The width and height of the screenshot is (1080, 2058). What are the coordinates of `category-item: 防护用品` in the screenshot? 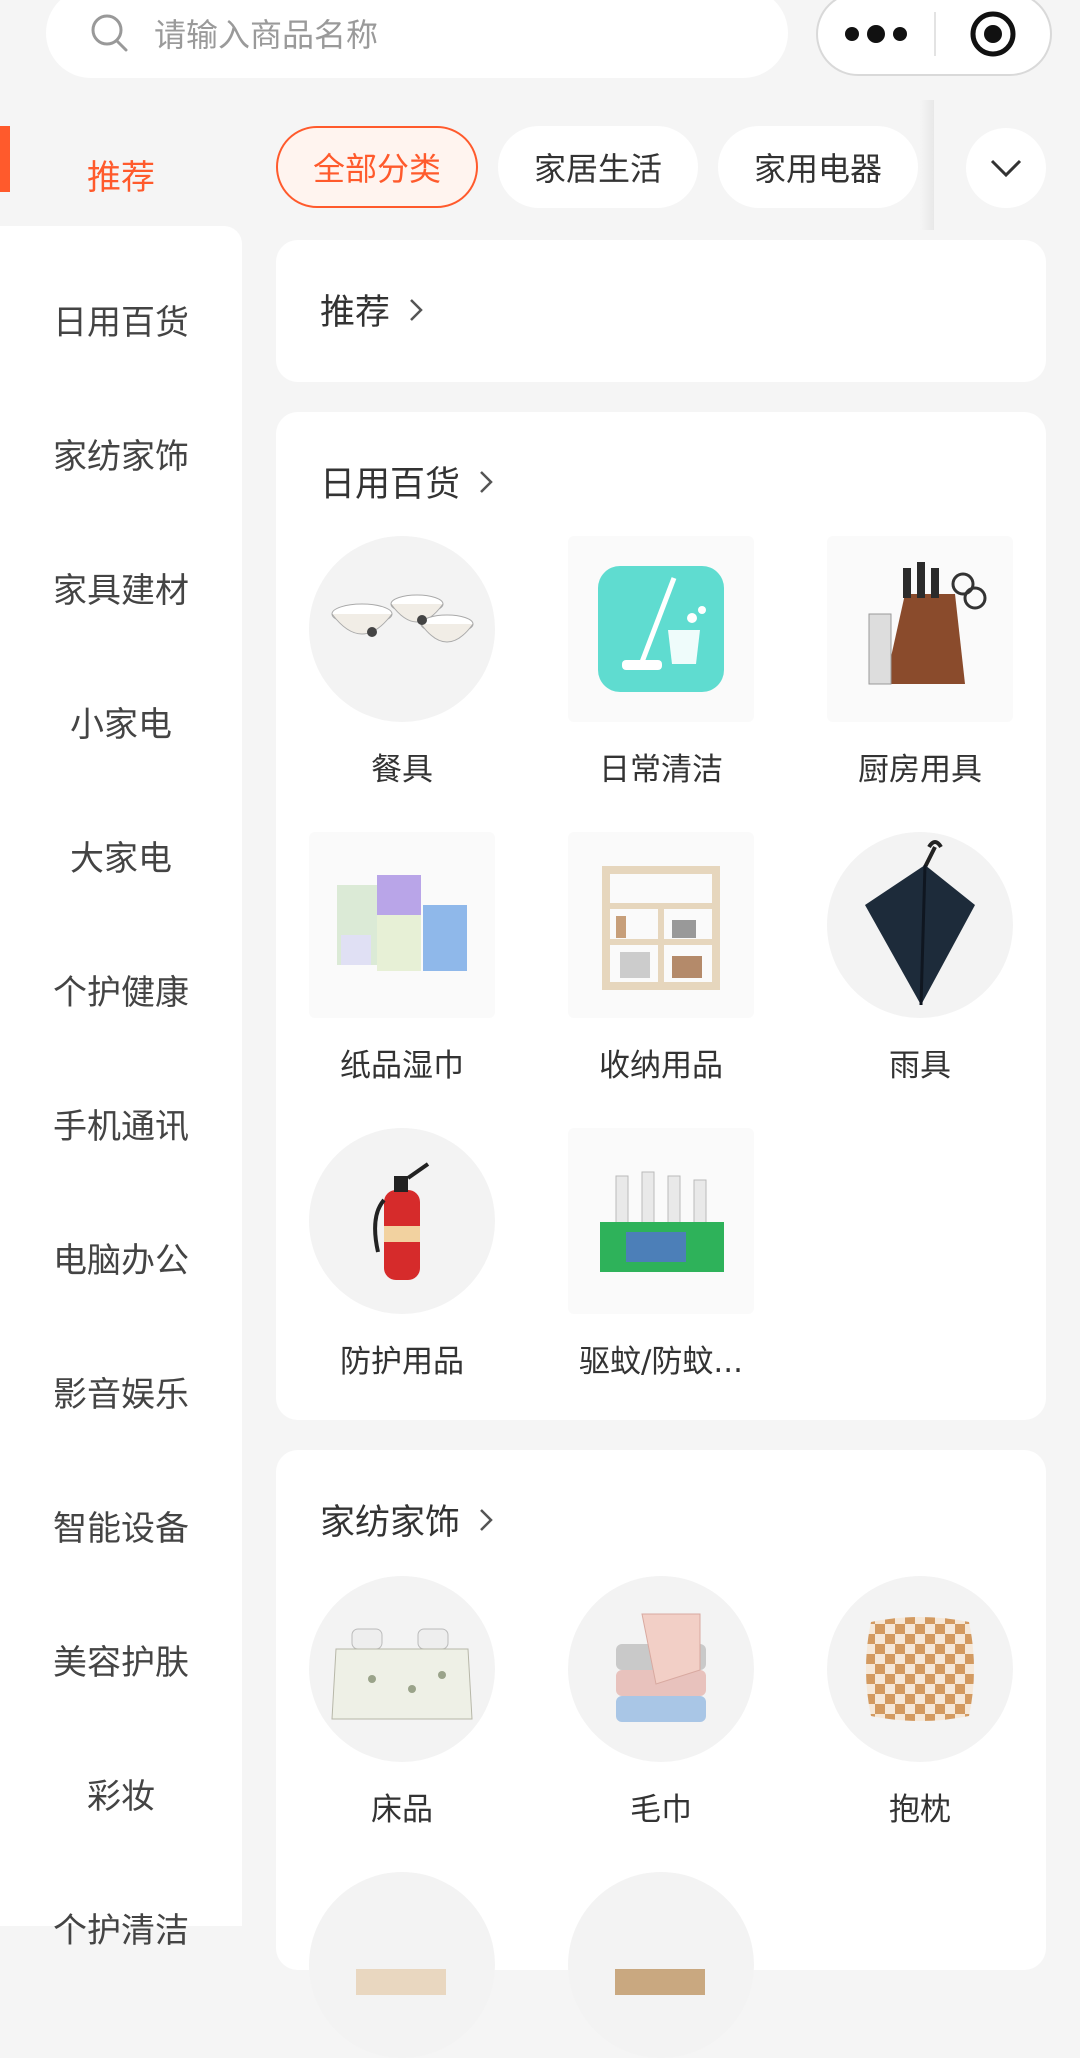 It's located at (402, 1254).